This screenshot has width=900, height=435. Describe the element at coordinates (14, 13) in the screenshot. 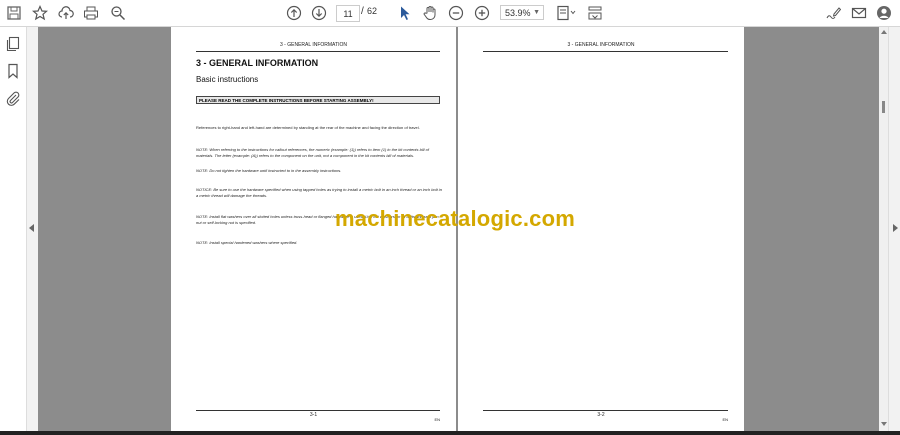

I see `save-icon` at that location.